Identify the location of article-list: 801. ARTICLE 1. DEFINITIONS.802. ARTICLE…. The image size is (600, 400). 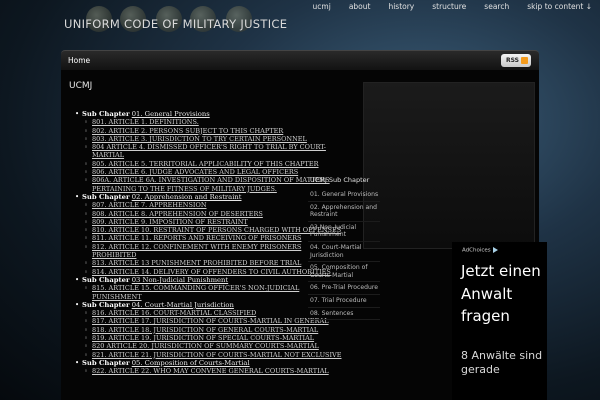
(212, 155).